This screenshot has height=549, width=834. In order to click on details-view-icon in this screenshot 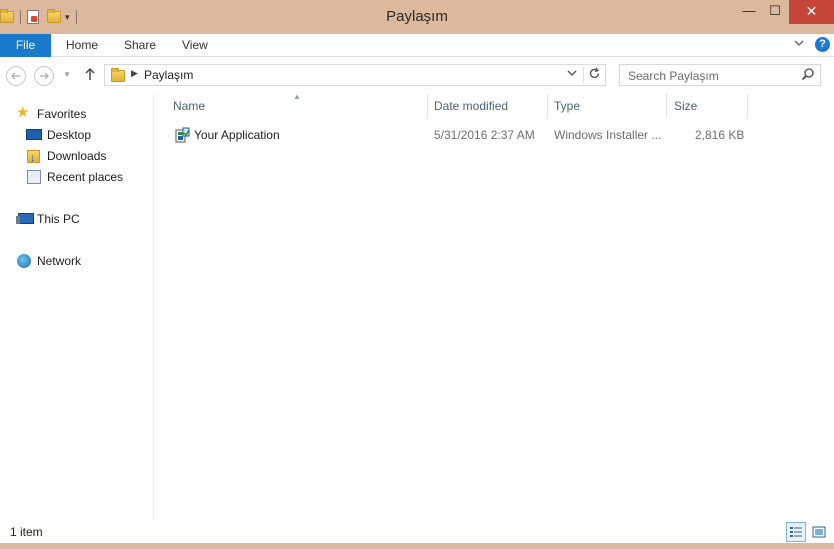, I will do `click(796, 532)`.